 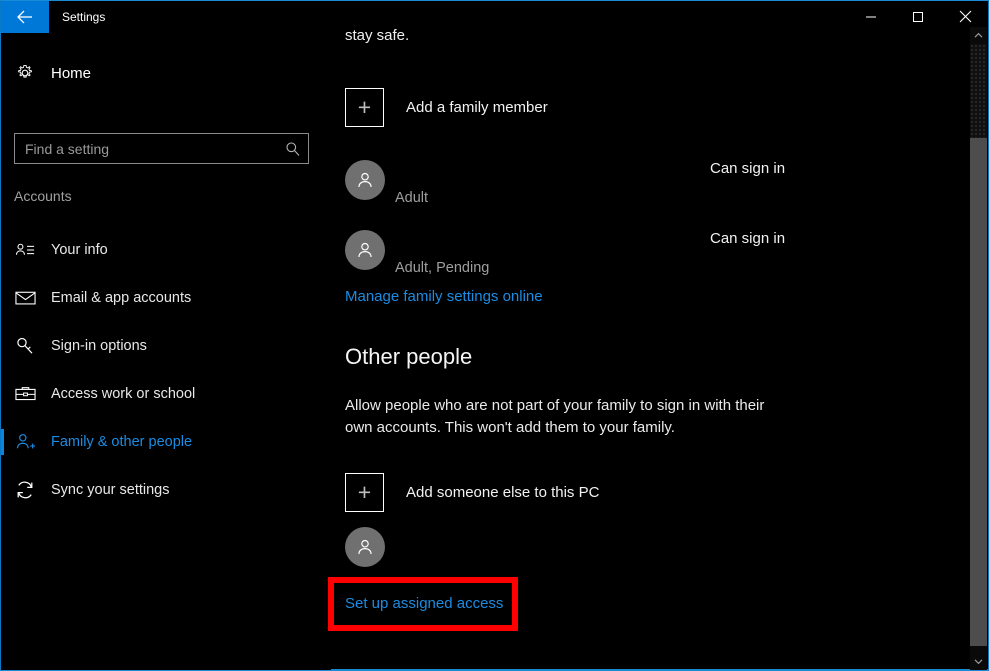 I want to click on add-family-member-button: + Add a family member, so click(x=446, y=107).